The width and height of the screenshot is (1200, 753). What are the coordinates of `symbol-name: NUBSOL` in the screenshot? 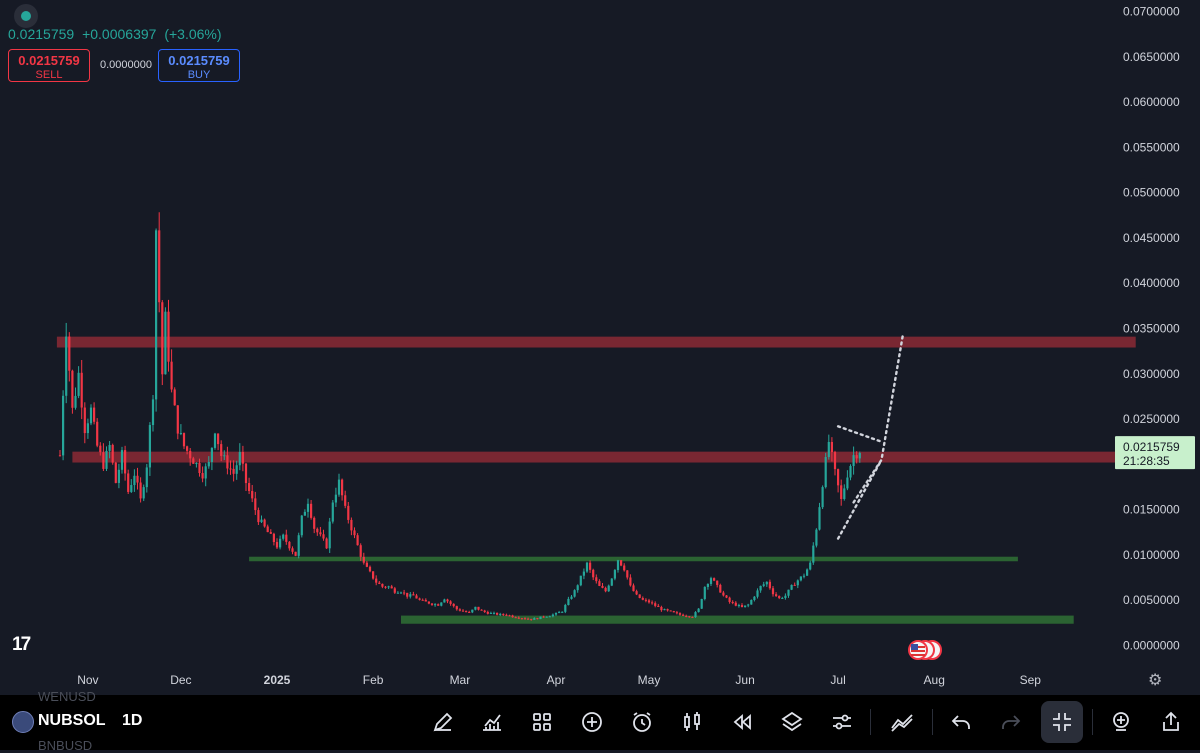 It's located at (72, 721).